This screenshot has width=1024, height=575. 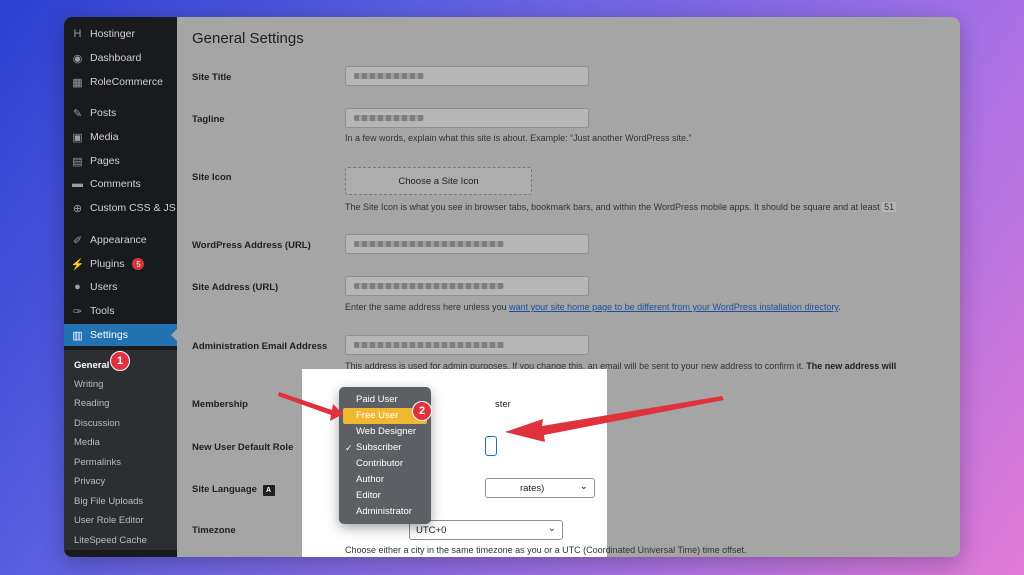 What do you see at coordinates (422, 411) in the screenshot?
I see `step-2-marker: 2` at bounding box center [422, 411].